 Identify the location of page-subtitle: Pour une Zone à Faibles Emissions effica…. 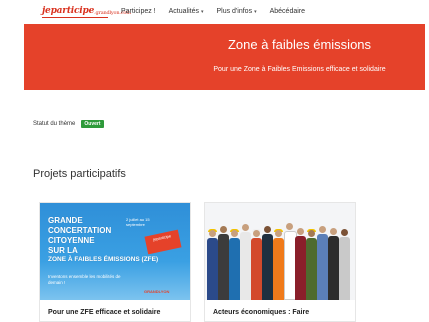
(299, 69).